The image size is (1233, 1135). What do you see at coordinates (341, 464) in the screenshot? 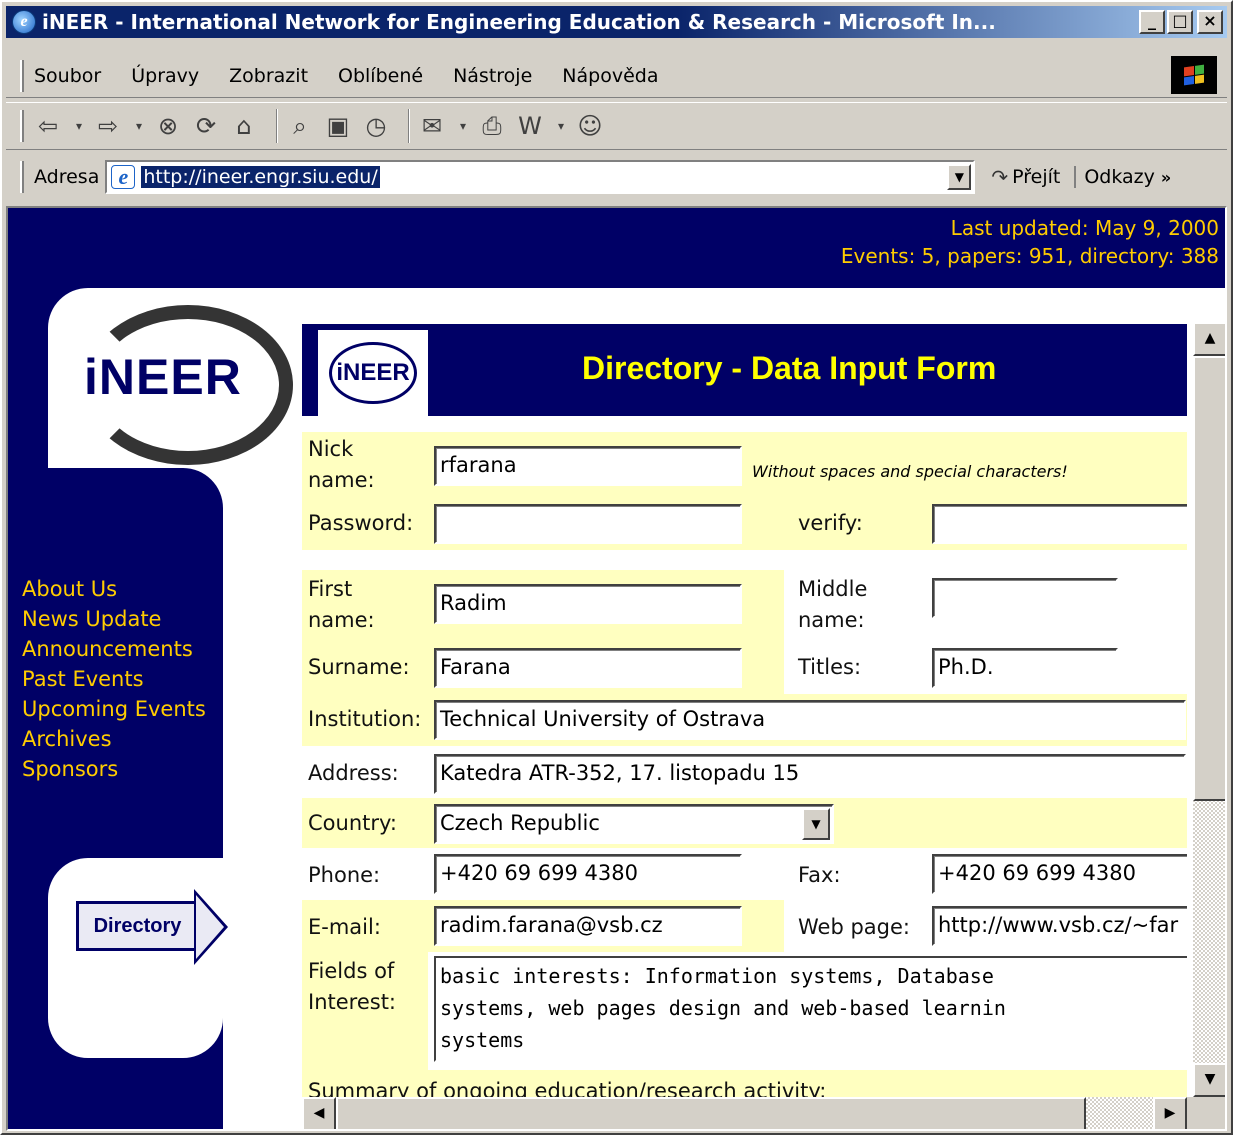
I see `nick-label: Nick name:` at bounding box center [341, 464].